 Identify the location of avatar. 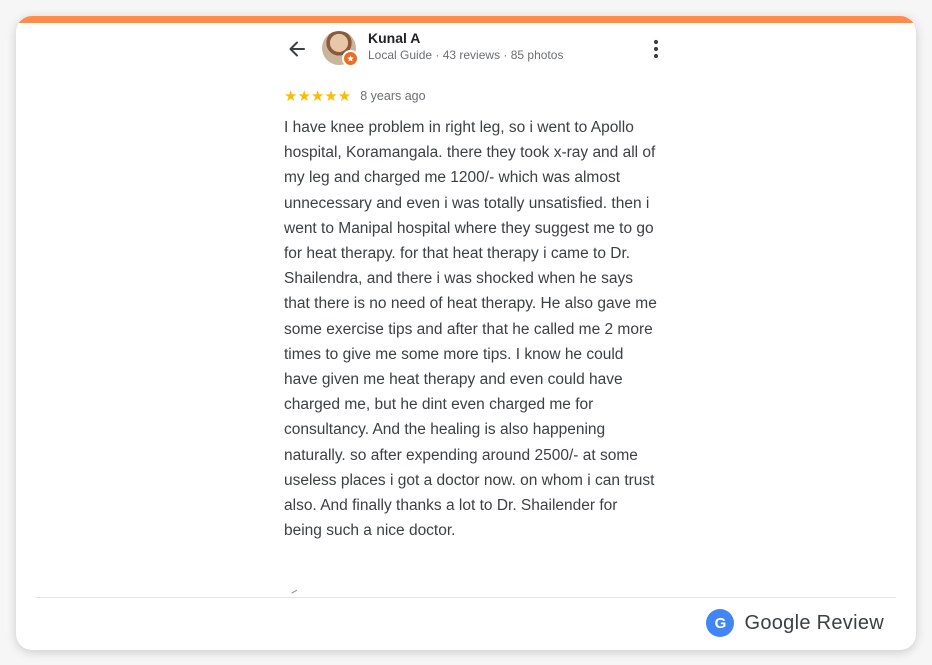
(340, 49).